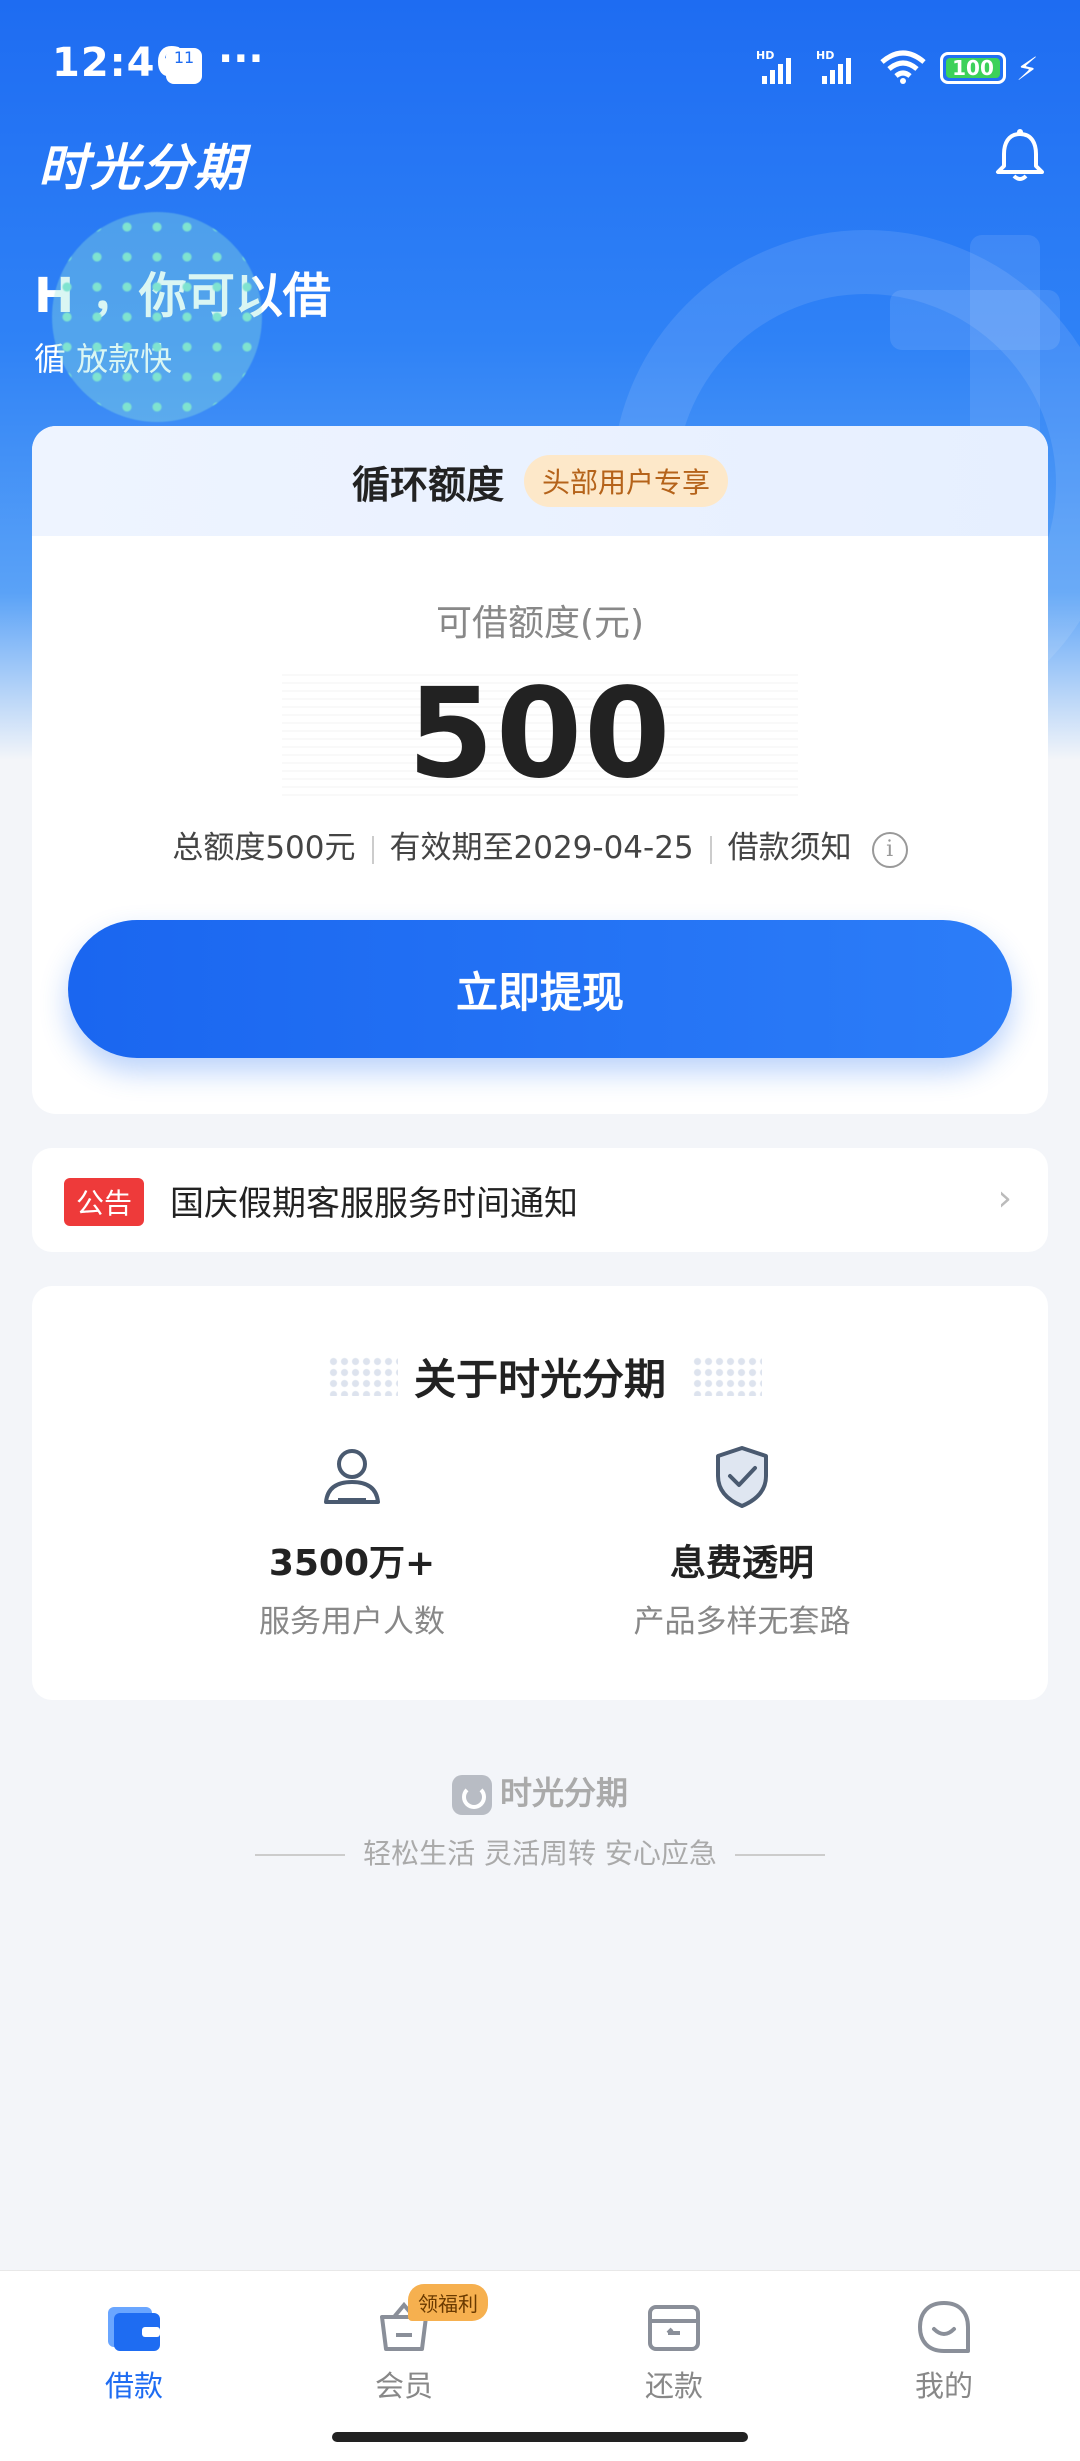 This screenshot has width=1080, height=2461. I want to click on app-title: 时光分期, so click(142, 168).